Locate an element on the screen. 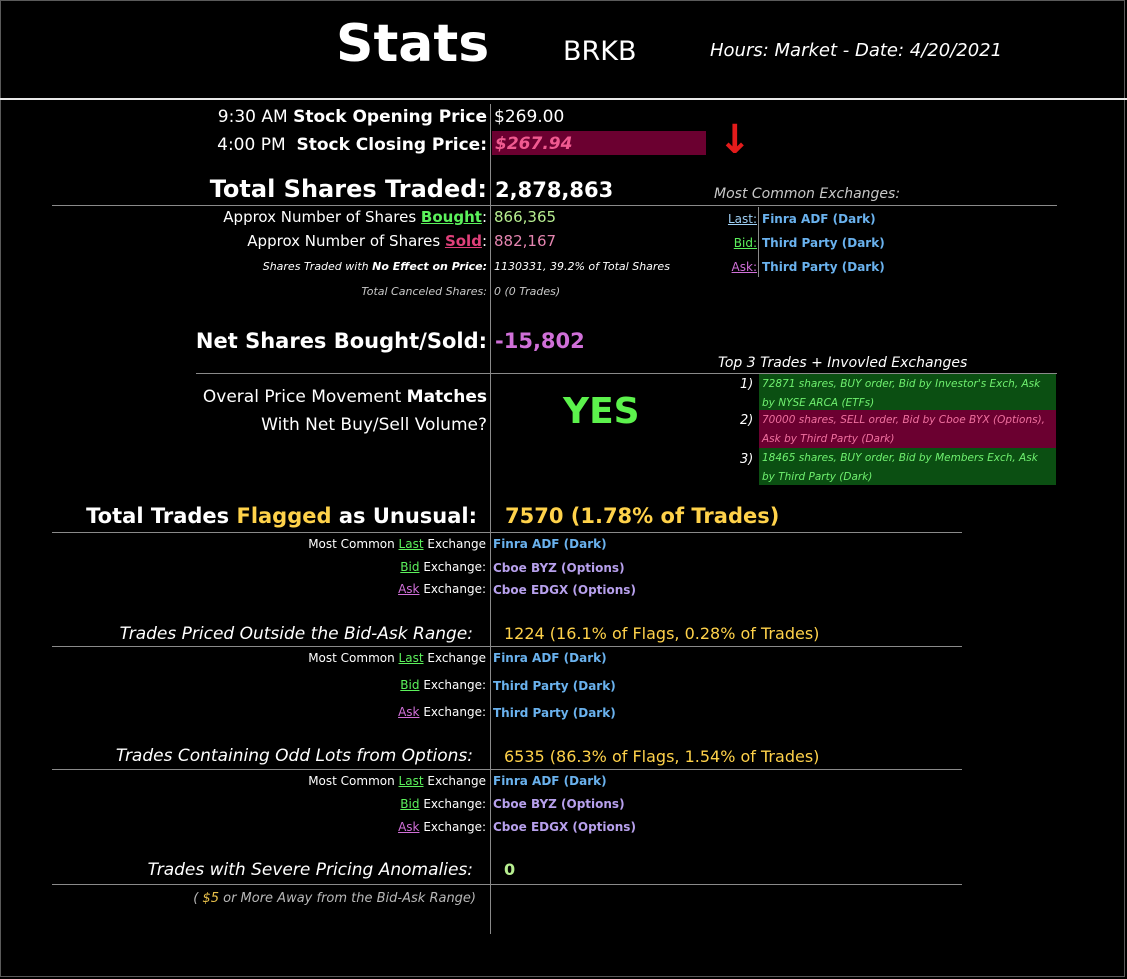 Image resolution: width=1127 pixels, height=979 pixels. flagged-ask-word: Ask is located at coordinates (409, 589).